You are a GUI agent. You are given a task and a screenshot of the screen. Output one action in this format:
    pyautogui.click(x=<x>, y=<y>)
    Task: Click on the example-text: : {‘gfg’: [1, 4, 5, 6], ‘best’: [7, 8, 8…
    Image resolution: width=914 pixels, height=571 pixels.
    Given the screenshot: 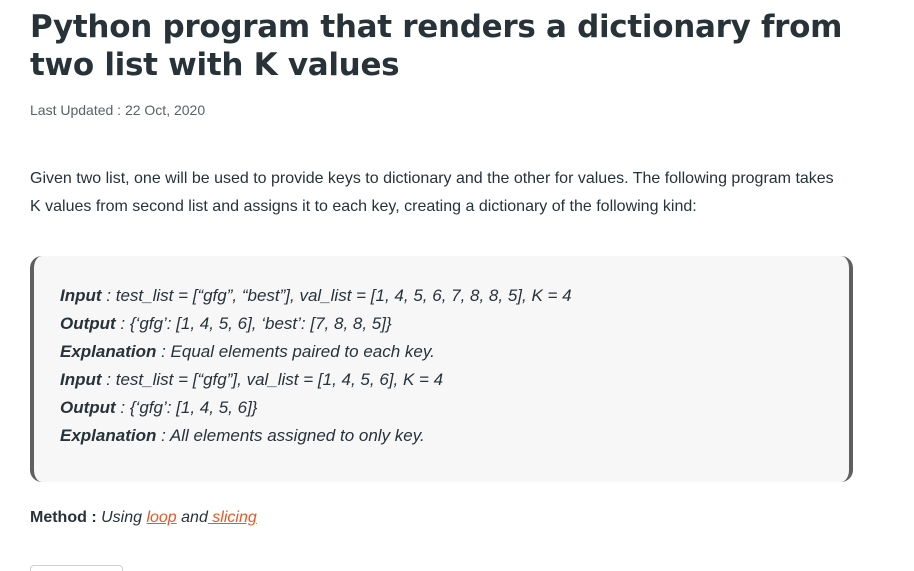 What is the action you would take?
    pyautogui.click(x=253, y=323)
    